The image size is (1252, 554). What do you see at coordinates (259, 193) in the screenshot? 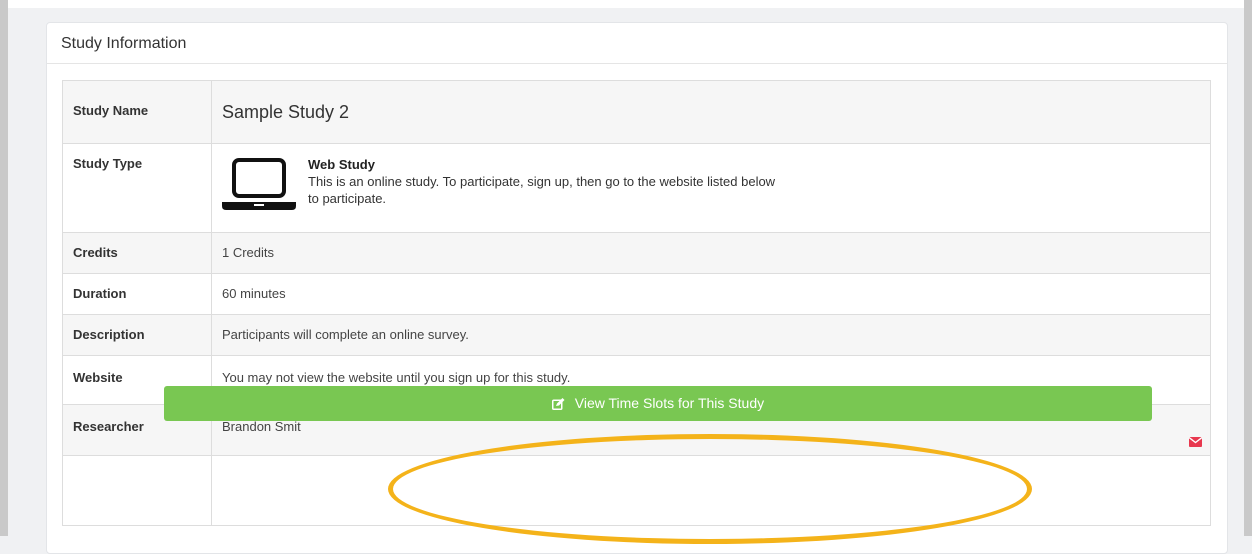
I see `laptop-icon` at bounding box center [259, 193].